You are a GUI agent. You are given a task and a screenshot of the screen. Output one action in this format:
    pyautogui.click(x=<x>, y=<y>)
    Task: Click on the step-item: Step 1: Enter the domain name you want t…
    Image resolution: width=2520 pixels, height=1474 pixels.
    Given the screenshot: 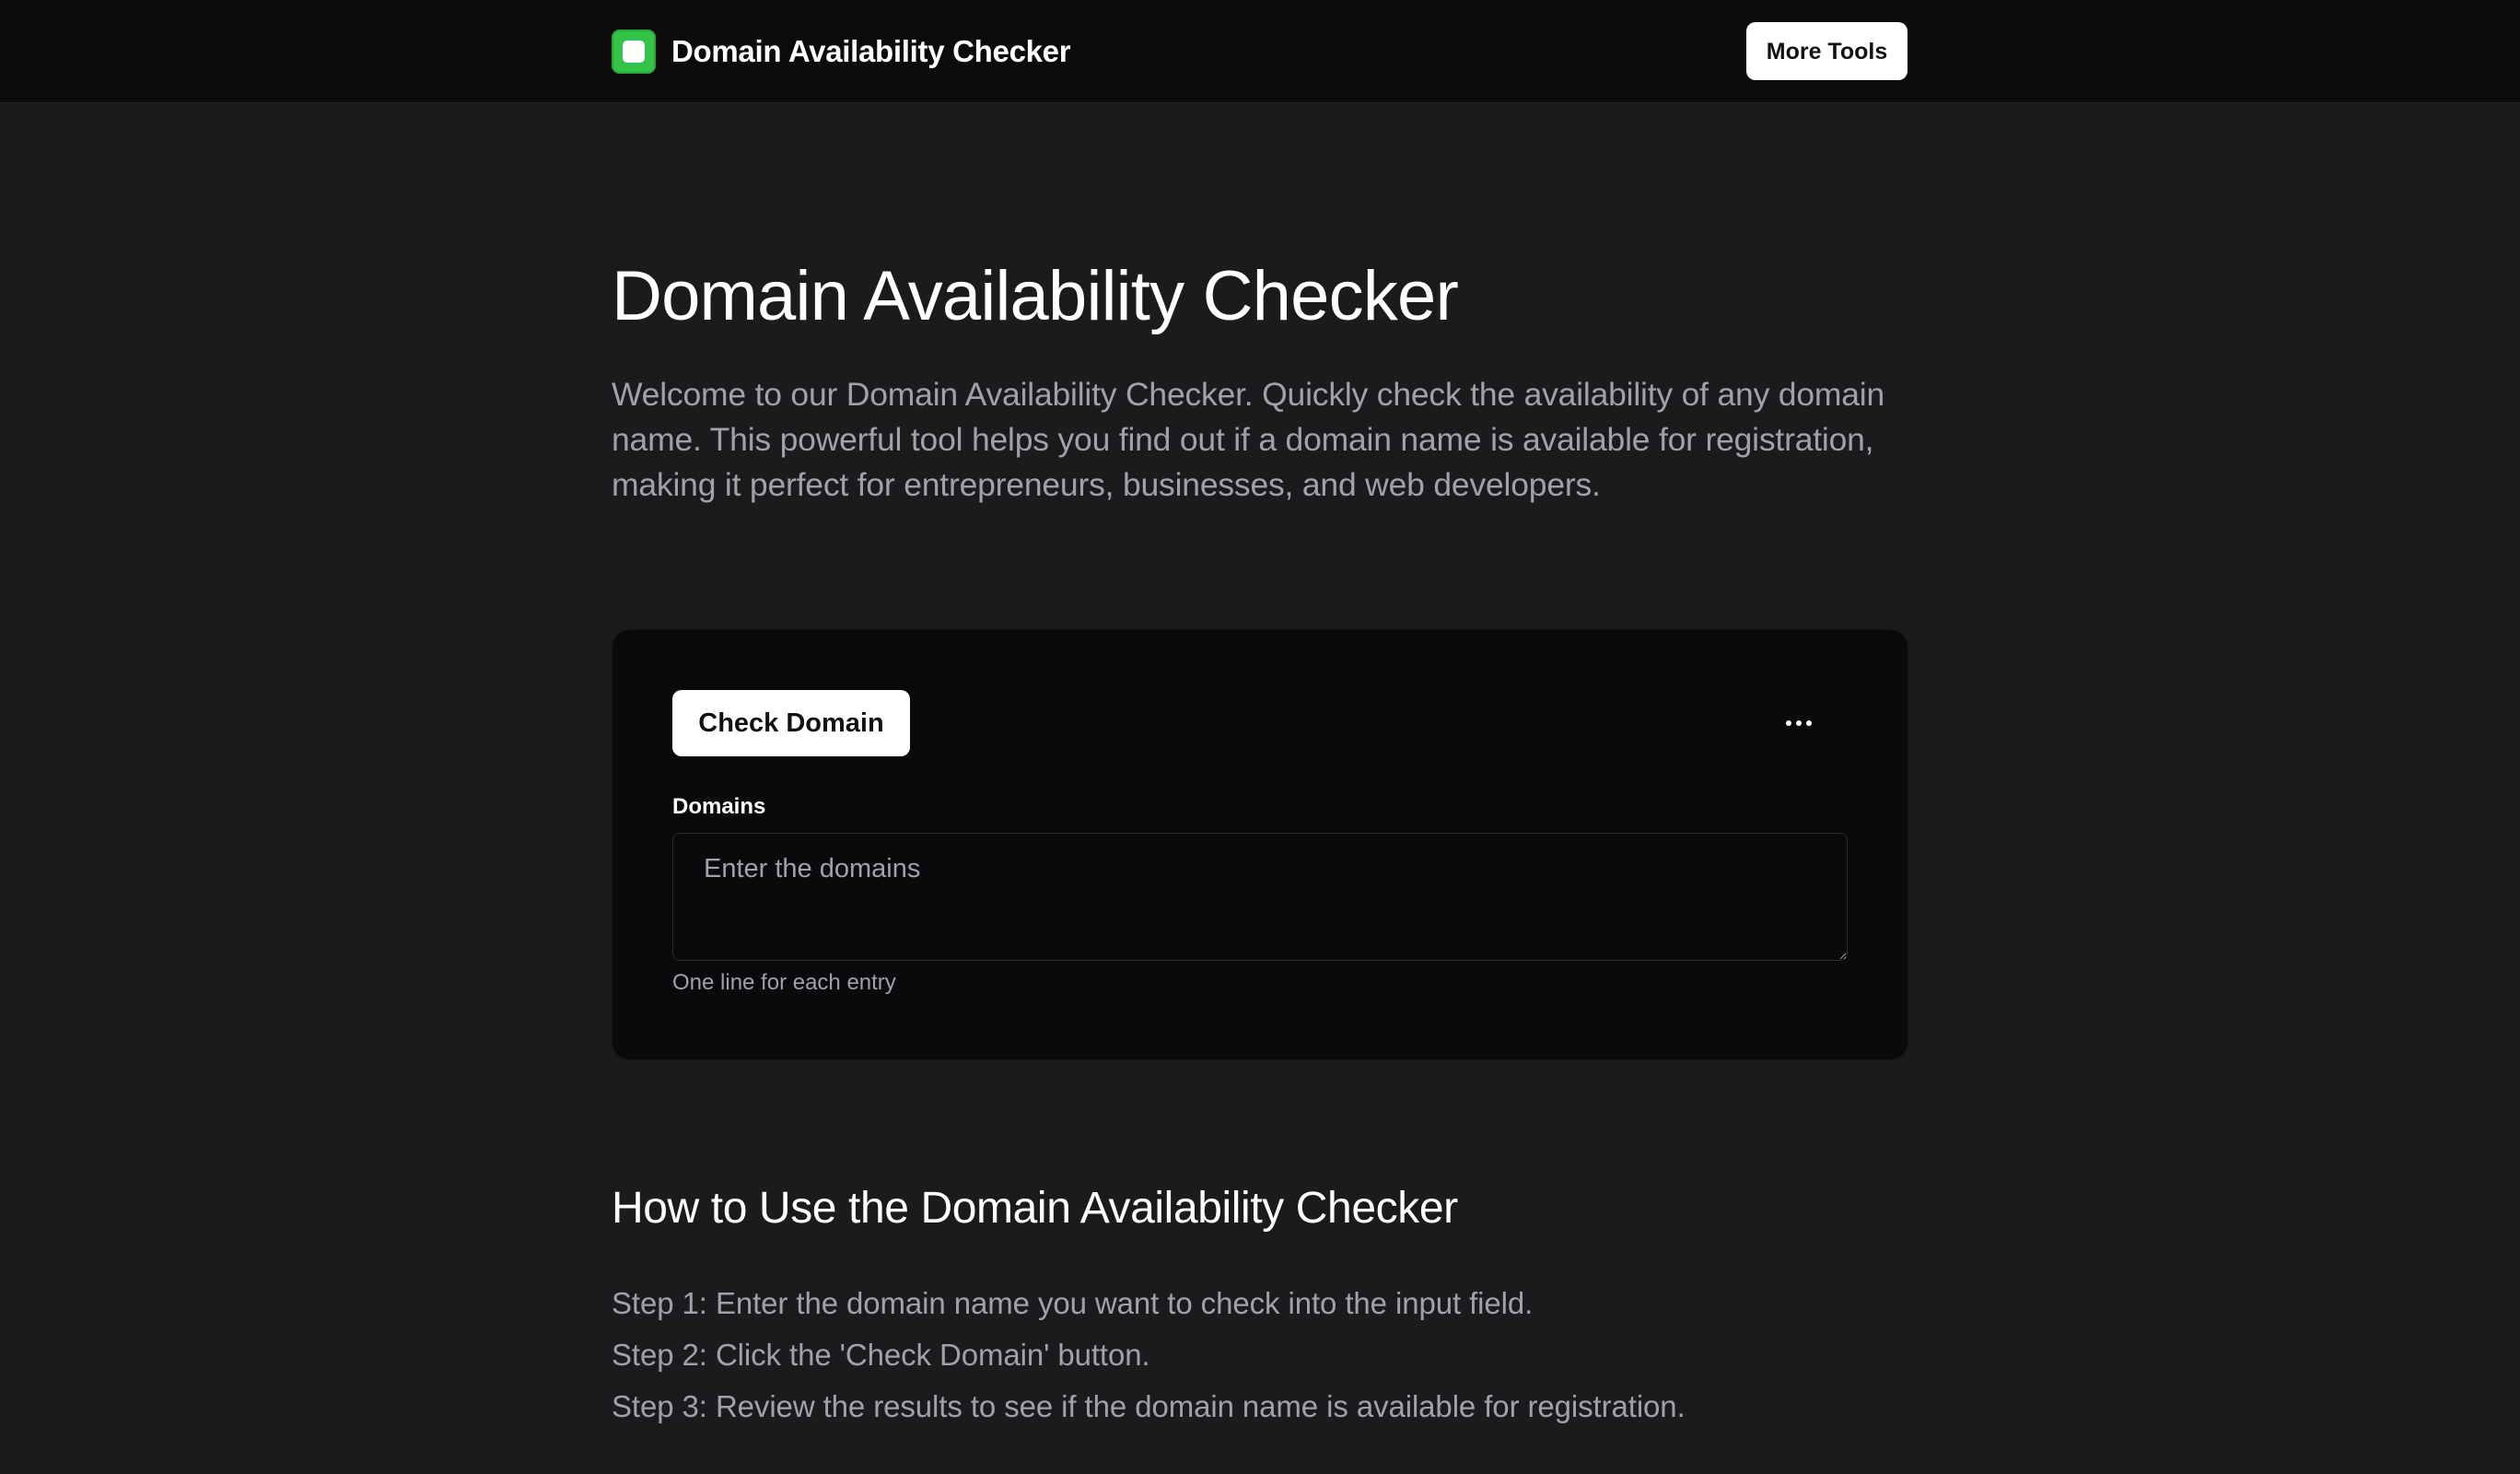 What is the action you would take?
    pyautogui.click(x=1073, y=1303)
    